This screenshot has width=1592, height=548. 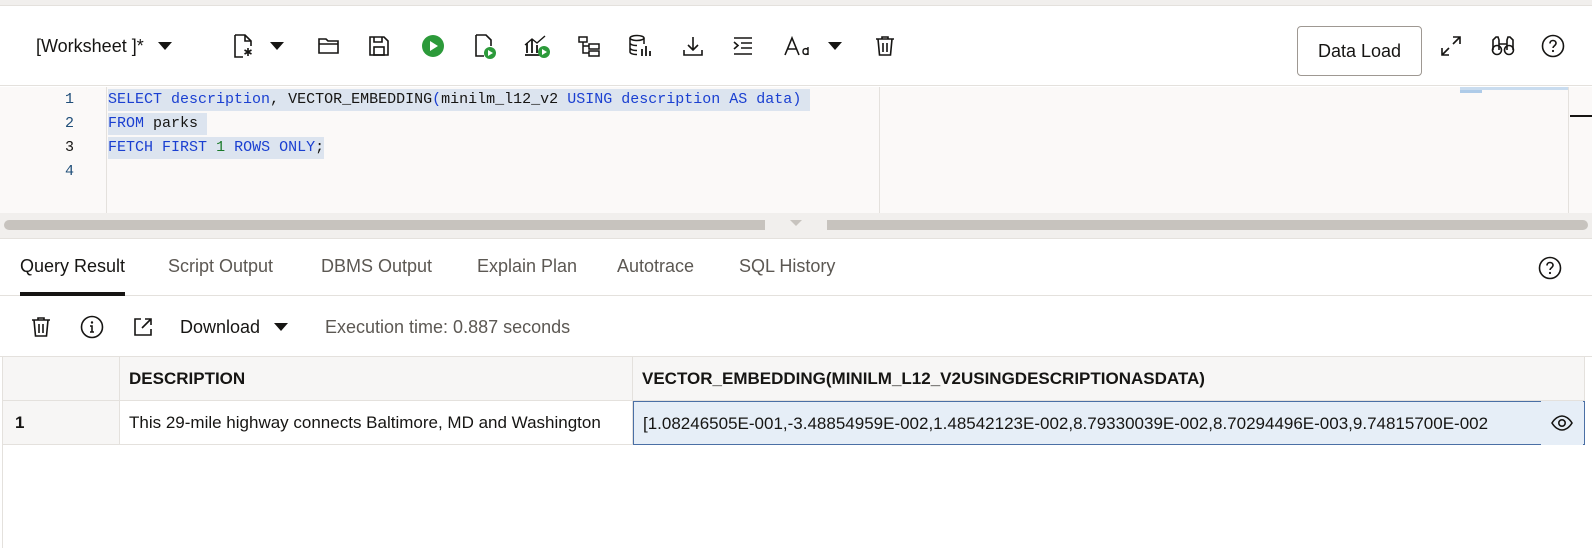 What do you see at coordinates (437, 99) in the screenshot?
I see `token: (` at bounding box center [437, 99].